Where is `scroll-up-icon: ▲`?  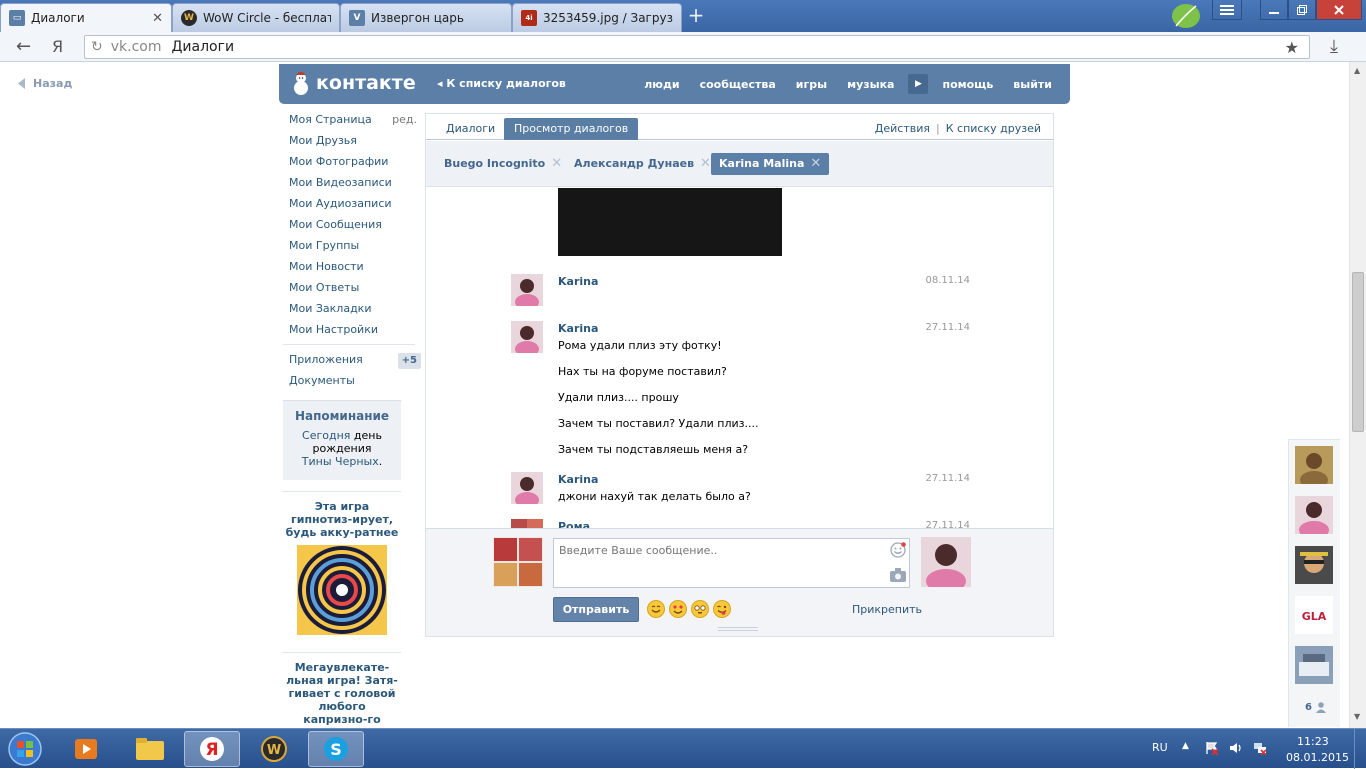 scroll-up-icon: ▲ is located at coordinates (1357, 70).